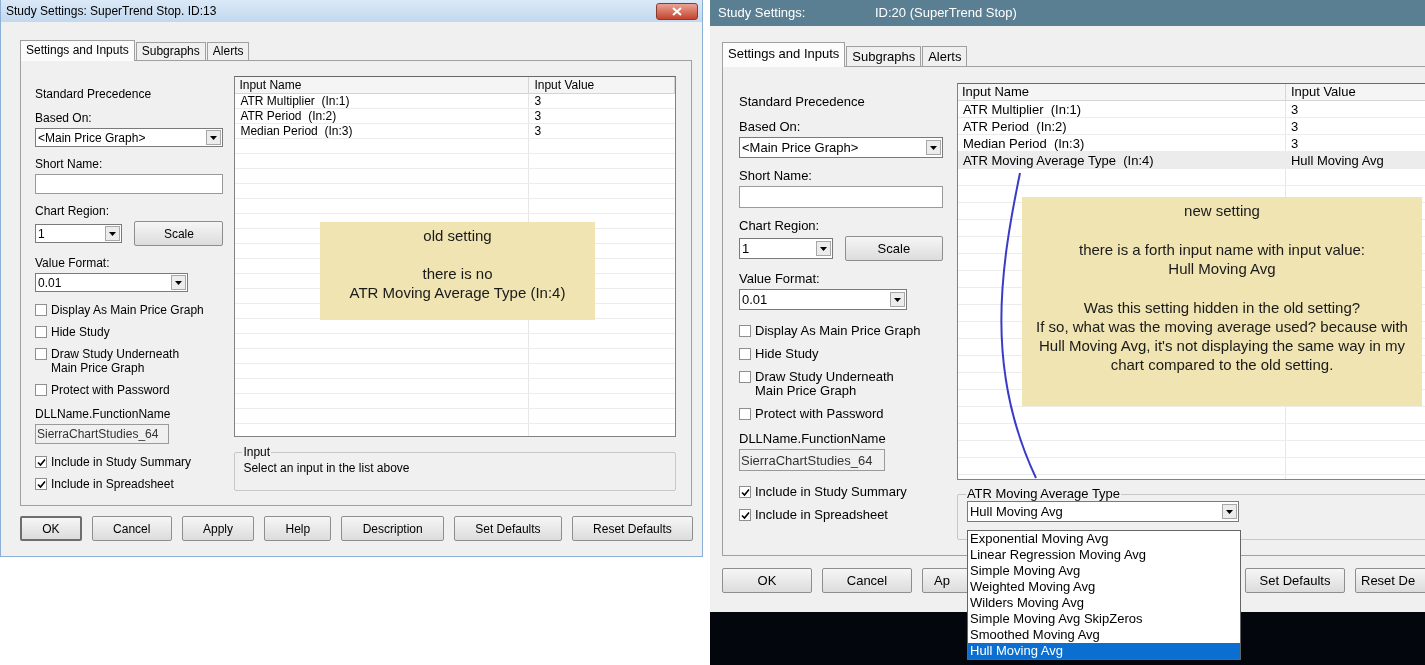  Describe the element at coordinates (457, 292) in the screenshot. I see `note-text: ATR Moving Average Type (In:4)` at that location.